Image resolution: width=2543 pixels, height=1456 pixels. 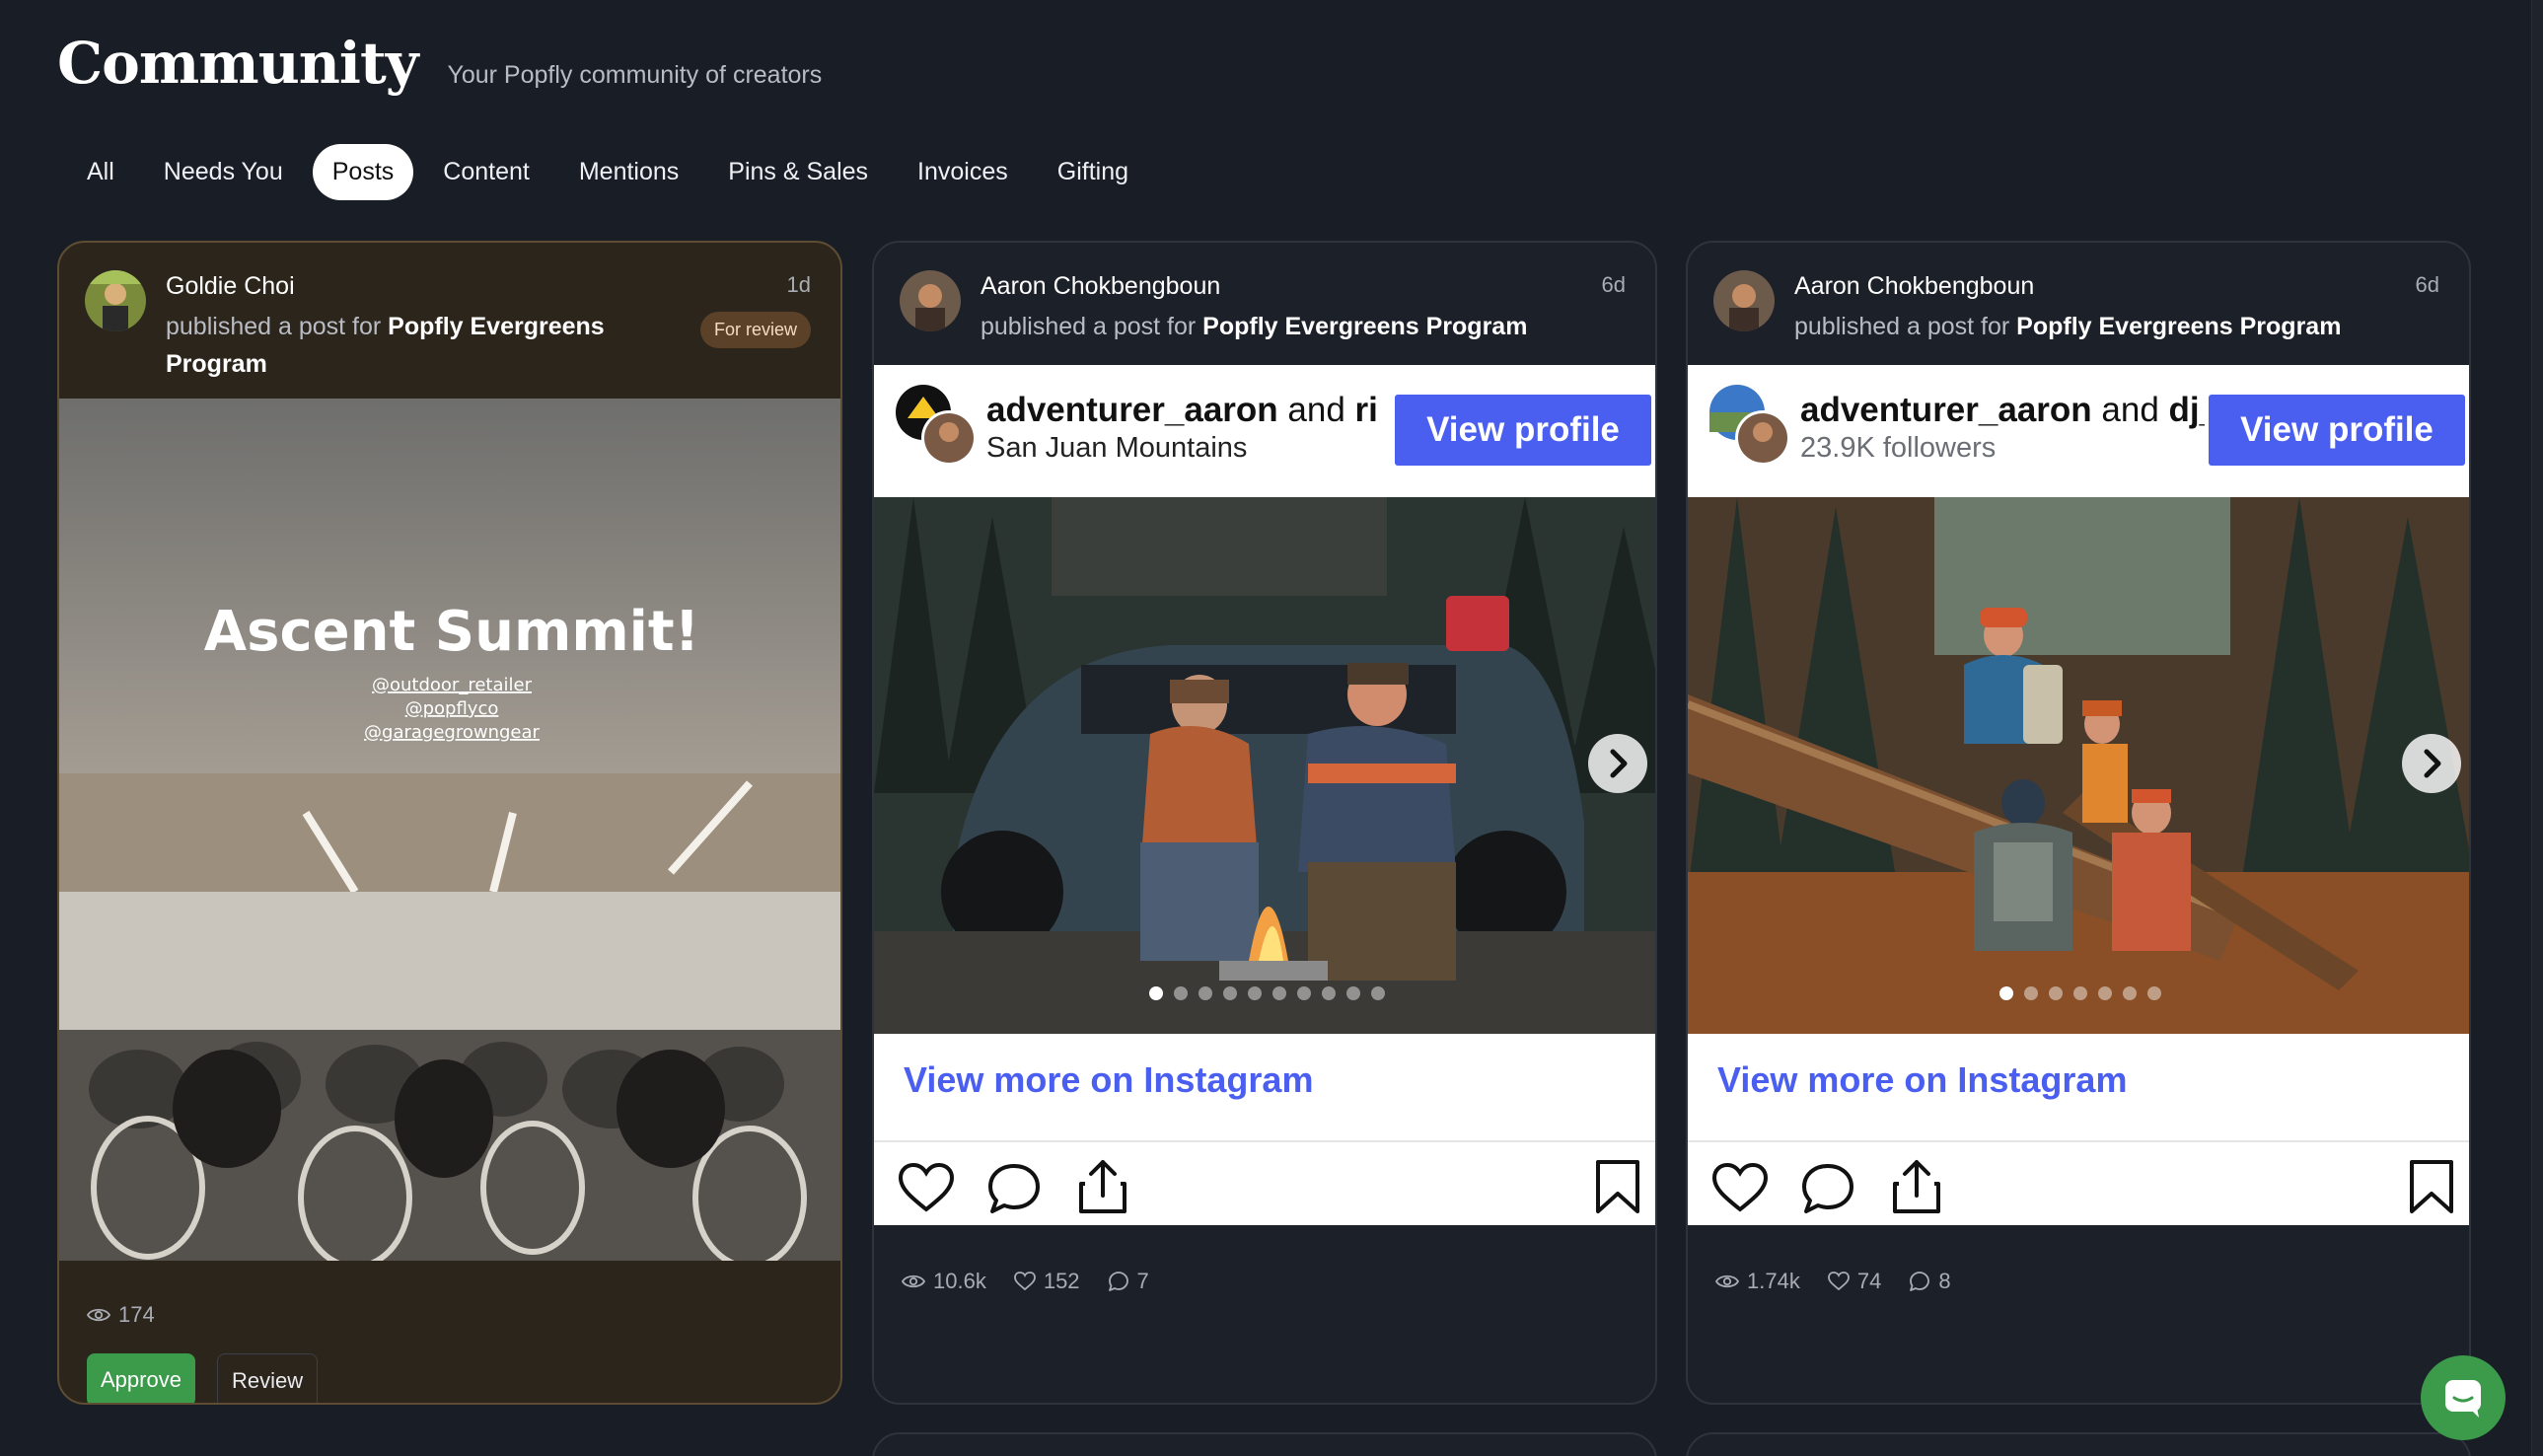 I want to click on tab-content: Content, so click(x=486, y=172).